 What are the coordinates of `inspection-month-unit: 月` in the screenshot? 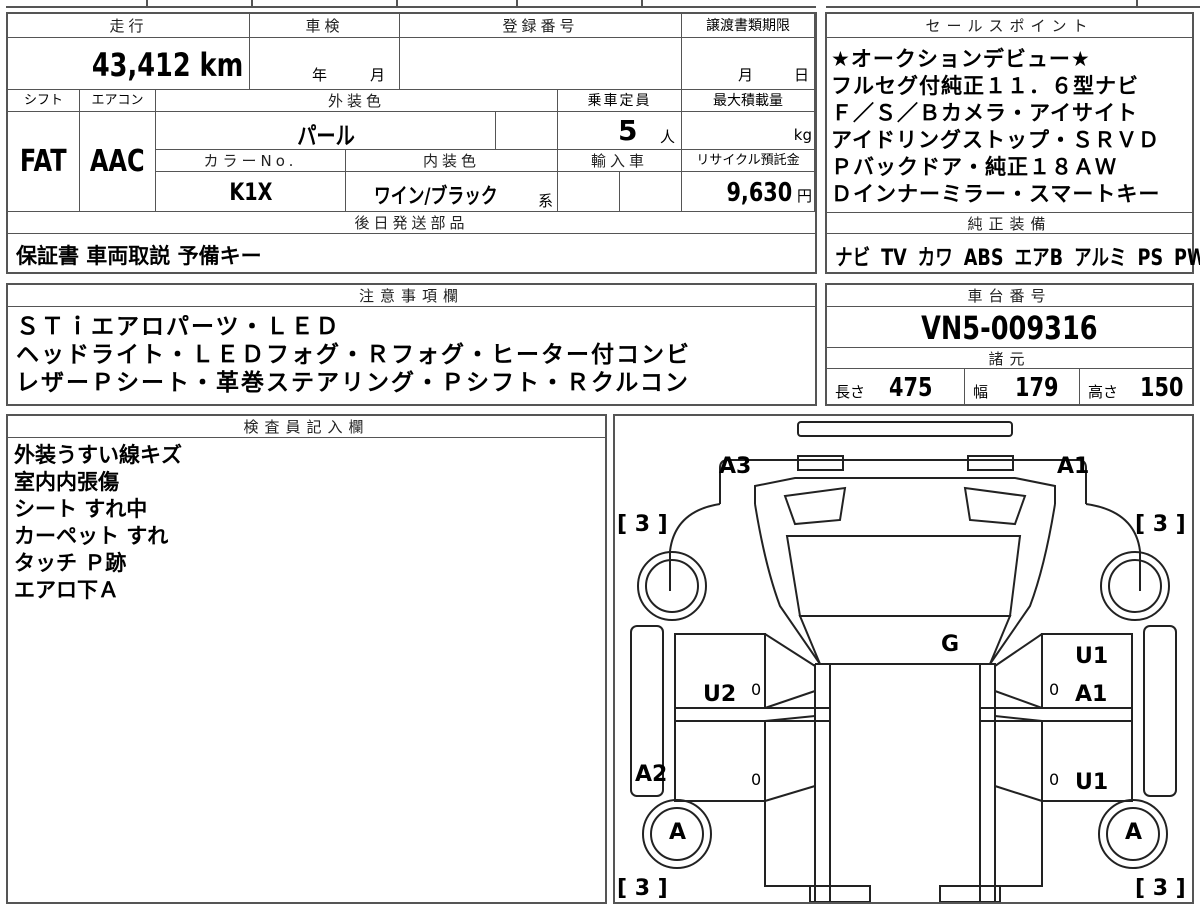 It's located at (378, 75).